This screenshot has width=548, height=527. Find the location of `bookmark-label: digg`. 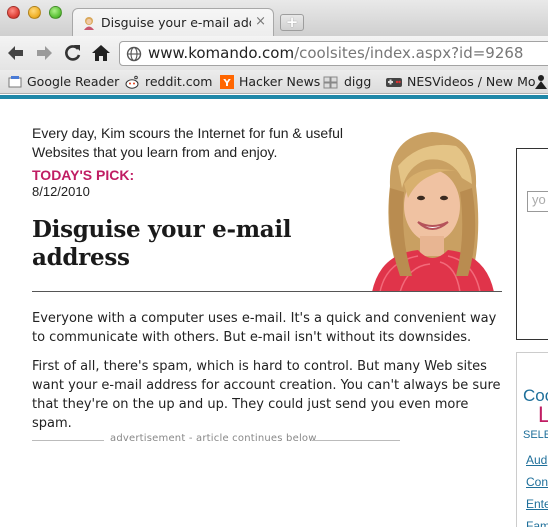

bookmark-label: digg is located at coordinates (358, 81).